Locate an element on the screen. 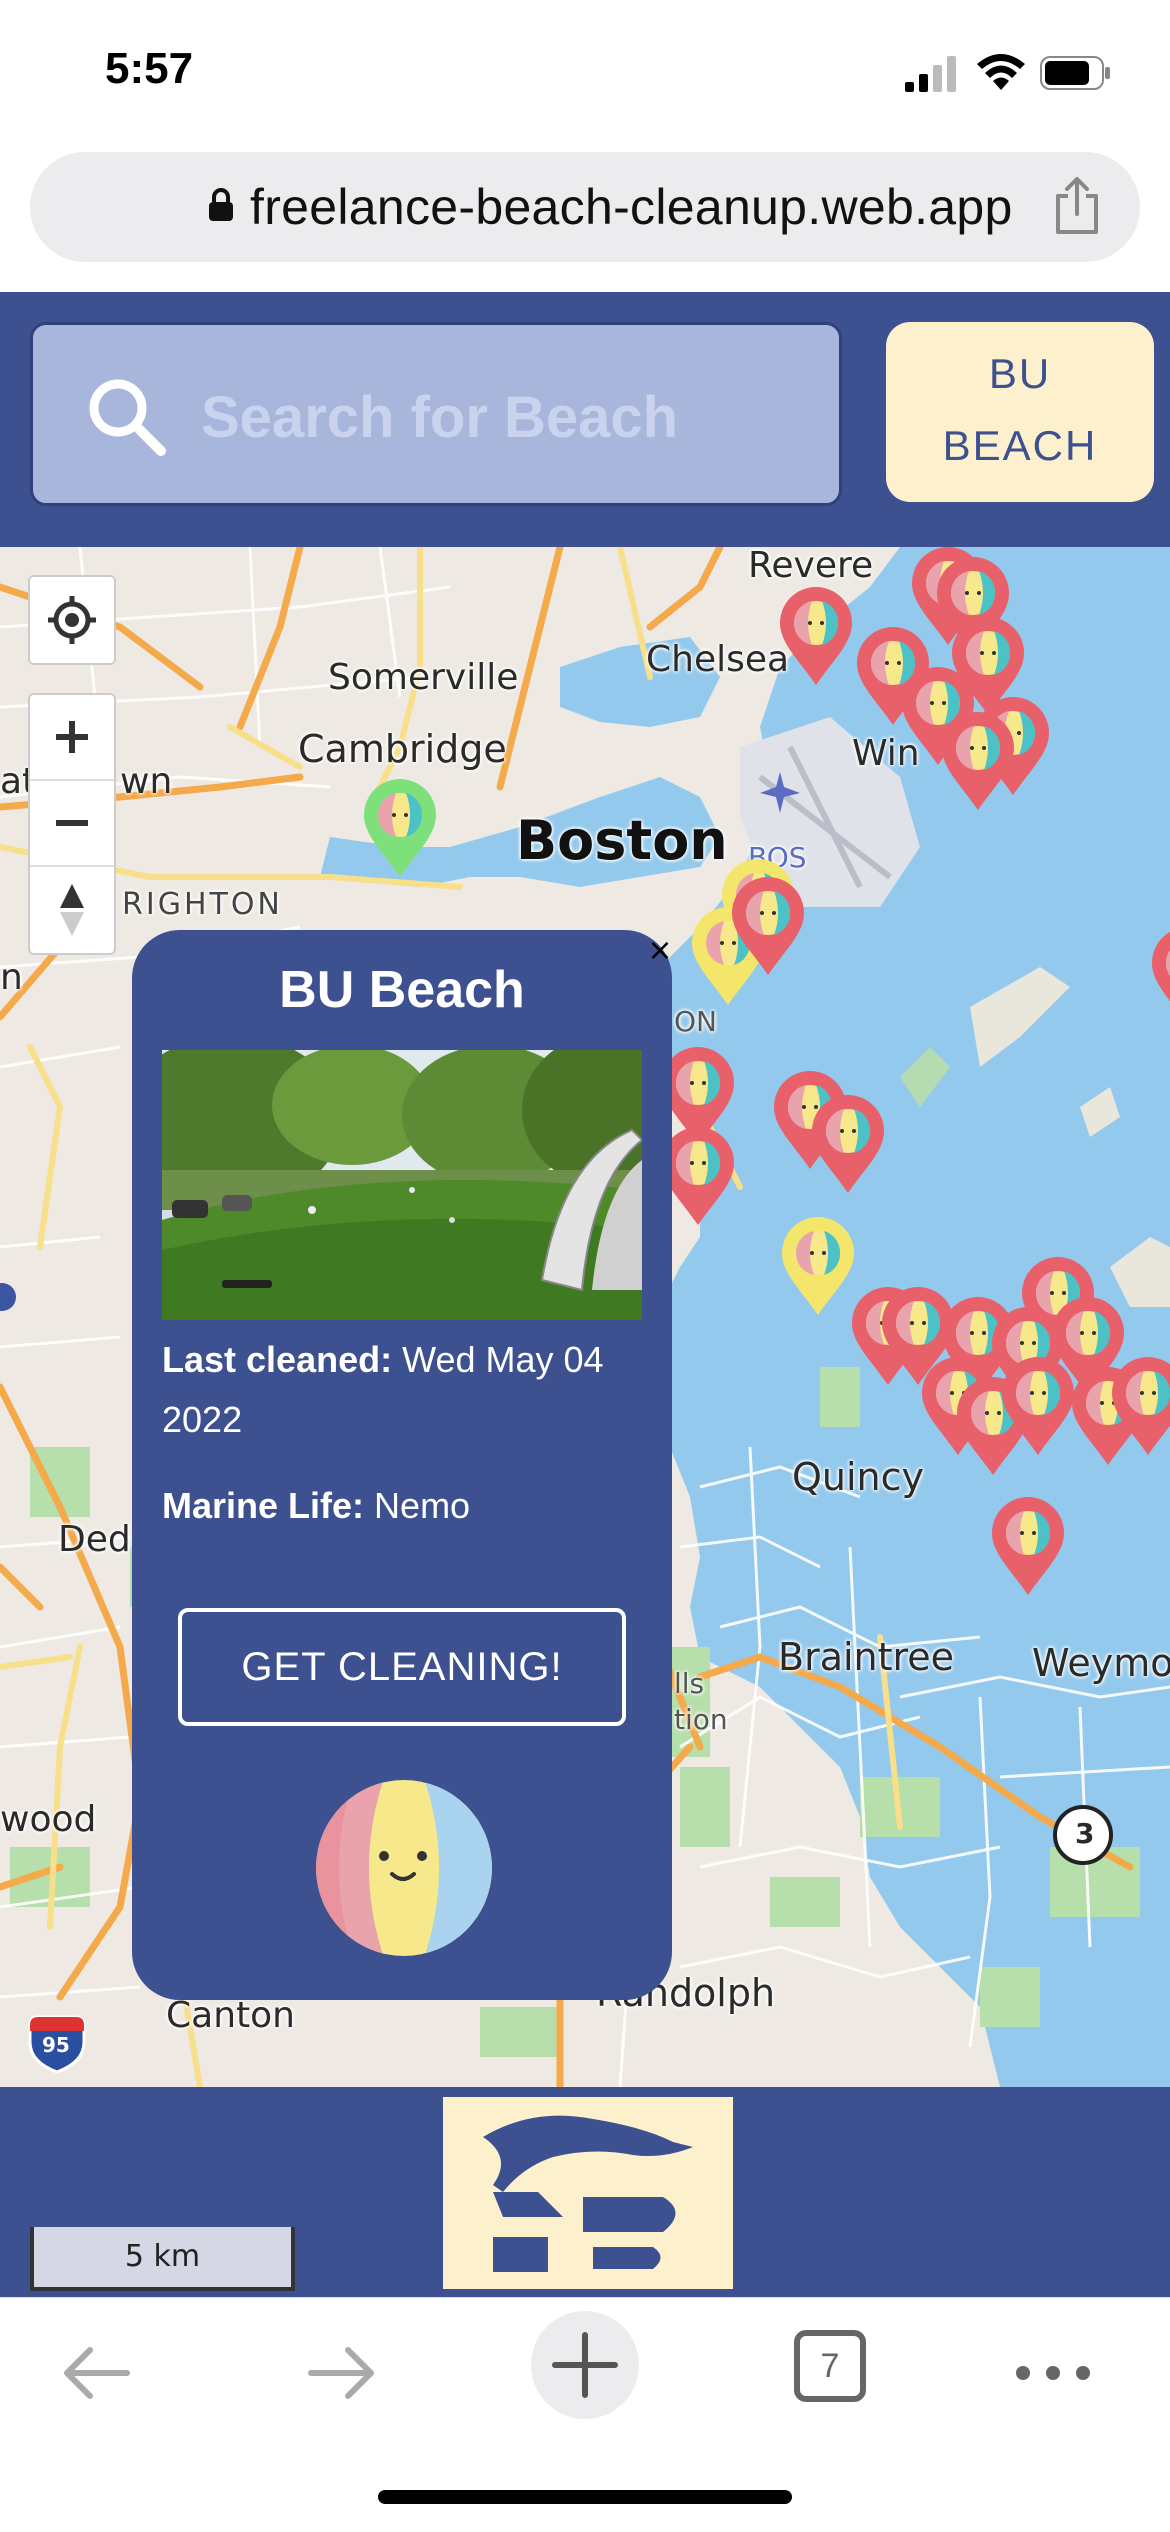  share-icon is located at coordinates (1077, 206).